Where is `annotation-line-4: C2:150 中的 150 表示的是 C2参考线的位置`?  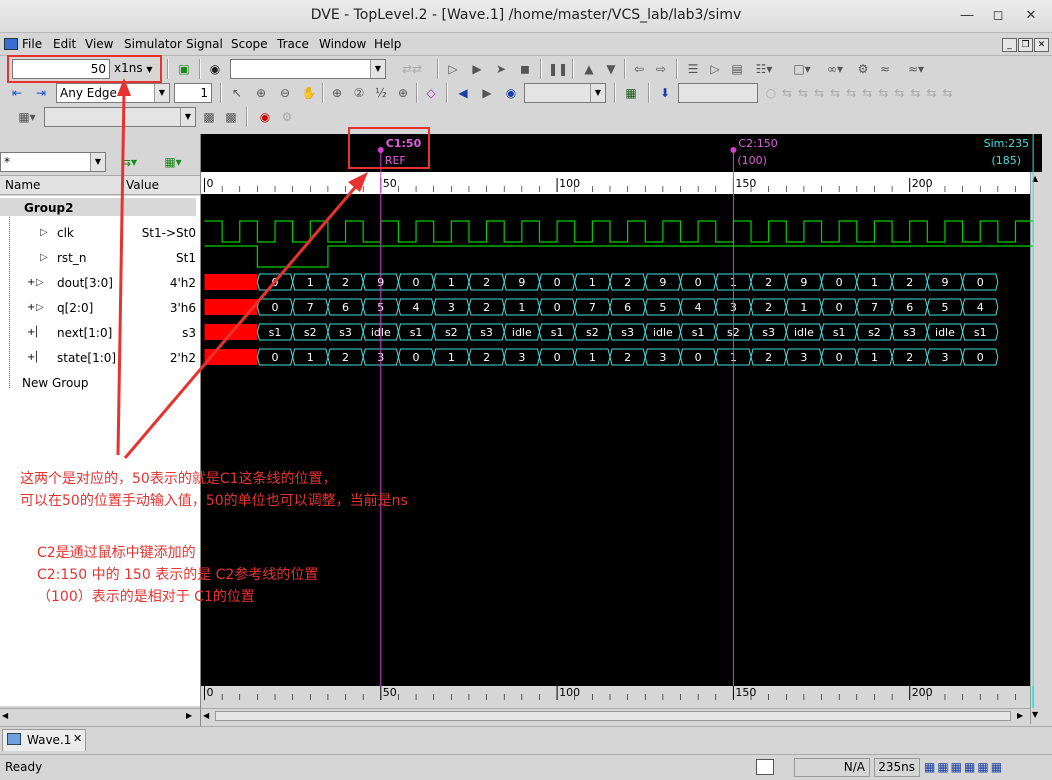
annotation-line-4: C2:150 中的 150 表示的是 C2参考线的位置 is located at coordinates (178, 575).